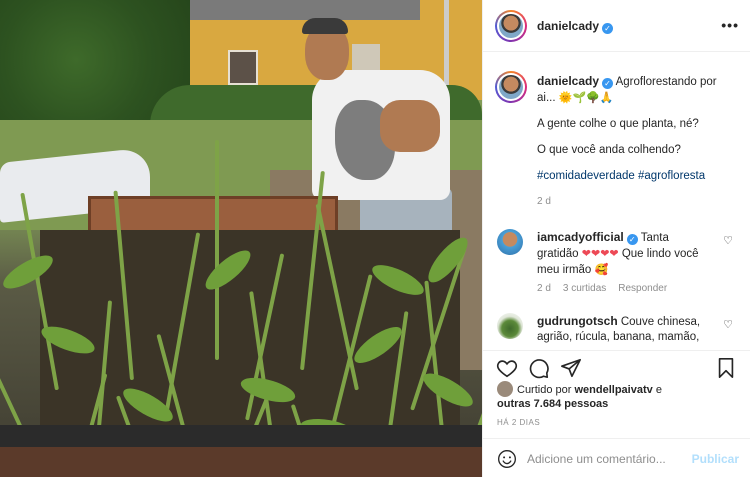 Image resolution: width=750 pixels, height=477 pixels. I want to click on likes-others: outras 7.684 pessoas, so click(552, 404).